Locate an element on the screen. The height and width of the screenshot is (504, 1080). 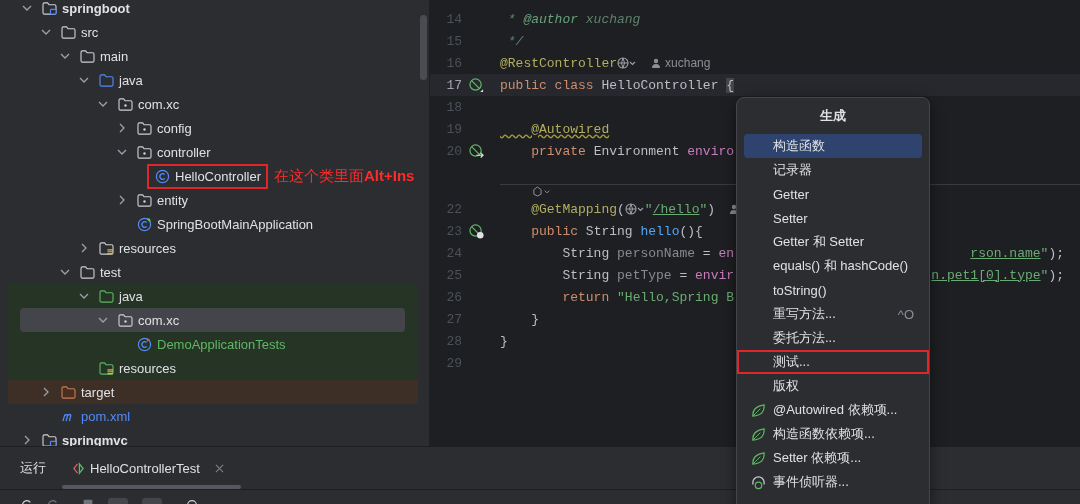
tree-item: DemoApplicationTests is located at coordinates (212, 344).